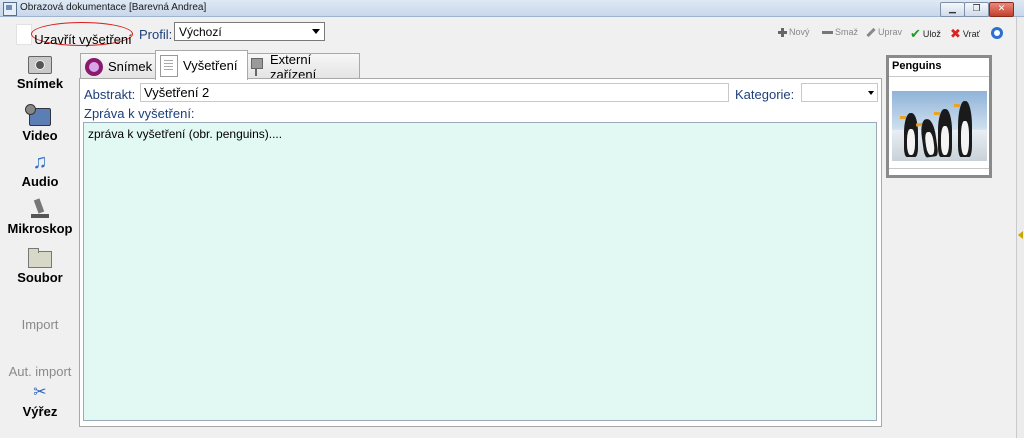 The image size is (1024, 438). Describe the element at coordinates (40, 209) in the screenshot. I see `microscope-icon` at that location.